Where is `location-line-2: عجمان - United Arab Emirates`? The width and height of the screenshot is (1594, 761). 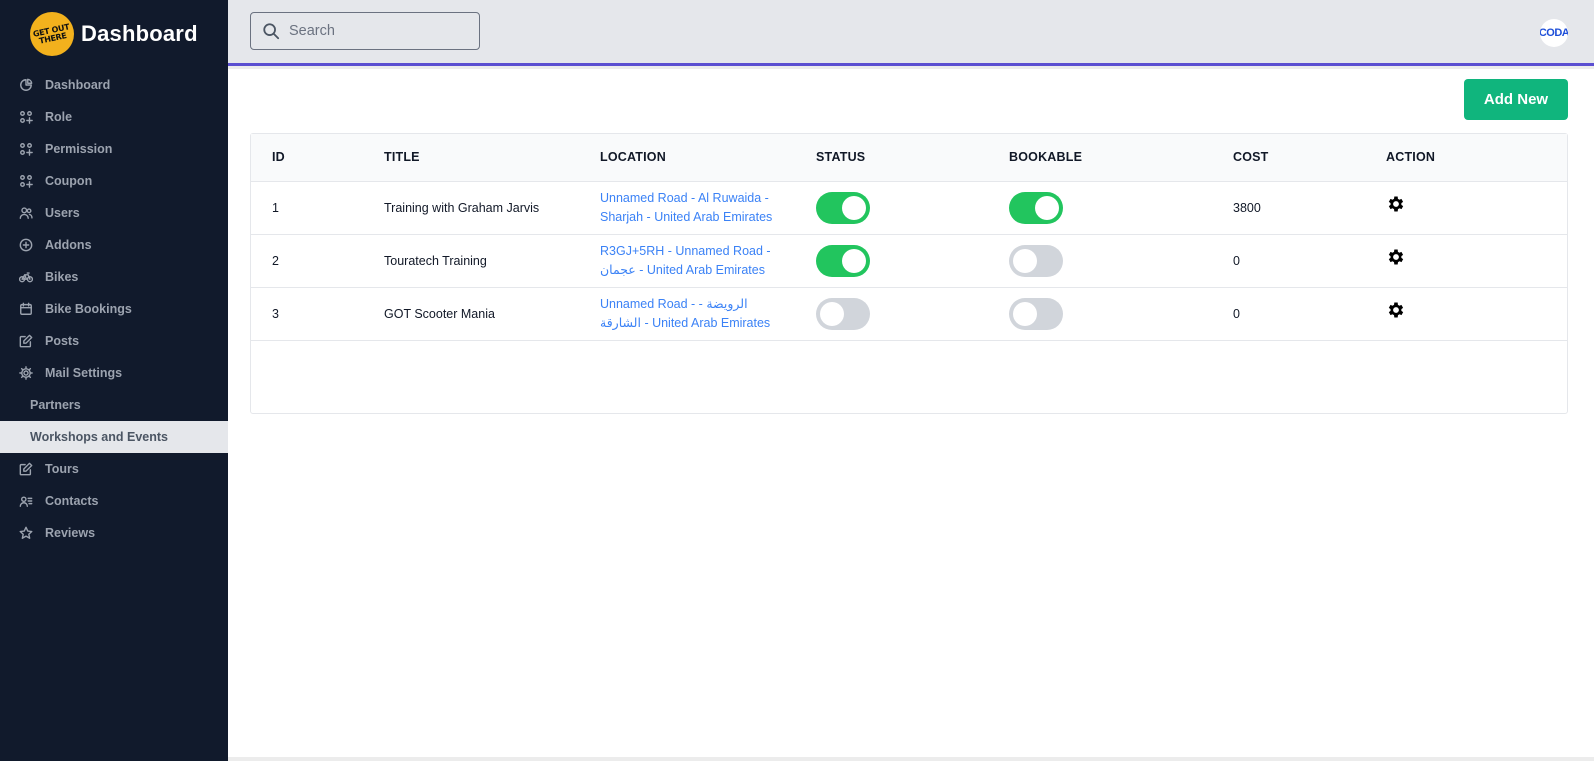
location-line-2: عجمان - United Arab Emirates is located at coordinates (682, 269).